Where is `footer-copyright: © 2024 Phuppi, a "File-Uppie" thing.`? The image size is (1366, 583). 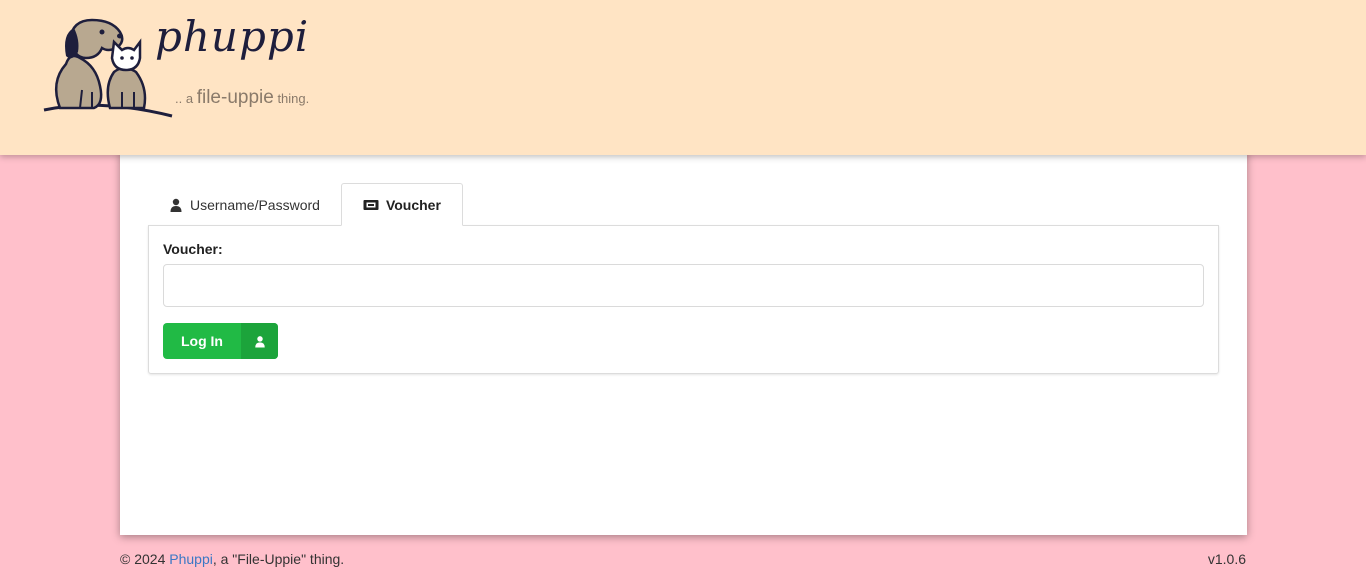
footer-copyright: © 2024 Phuppi, a "File-Uppie" thing. is located at coordinates (232, 559).